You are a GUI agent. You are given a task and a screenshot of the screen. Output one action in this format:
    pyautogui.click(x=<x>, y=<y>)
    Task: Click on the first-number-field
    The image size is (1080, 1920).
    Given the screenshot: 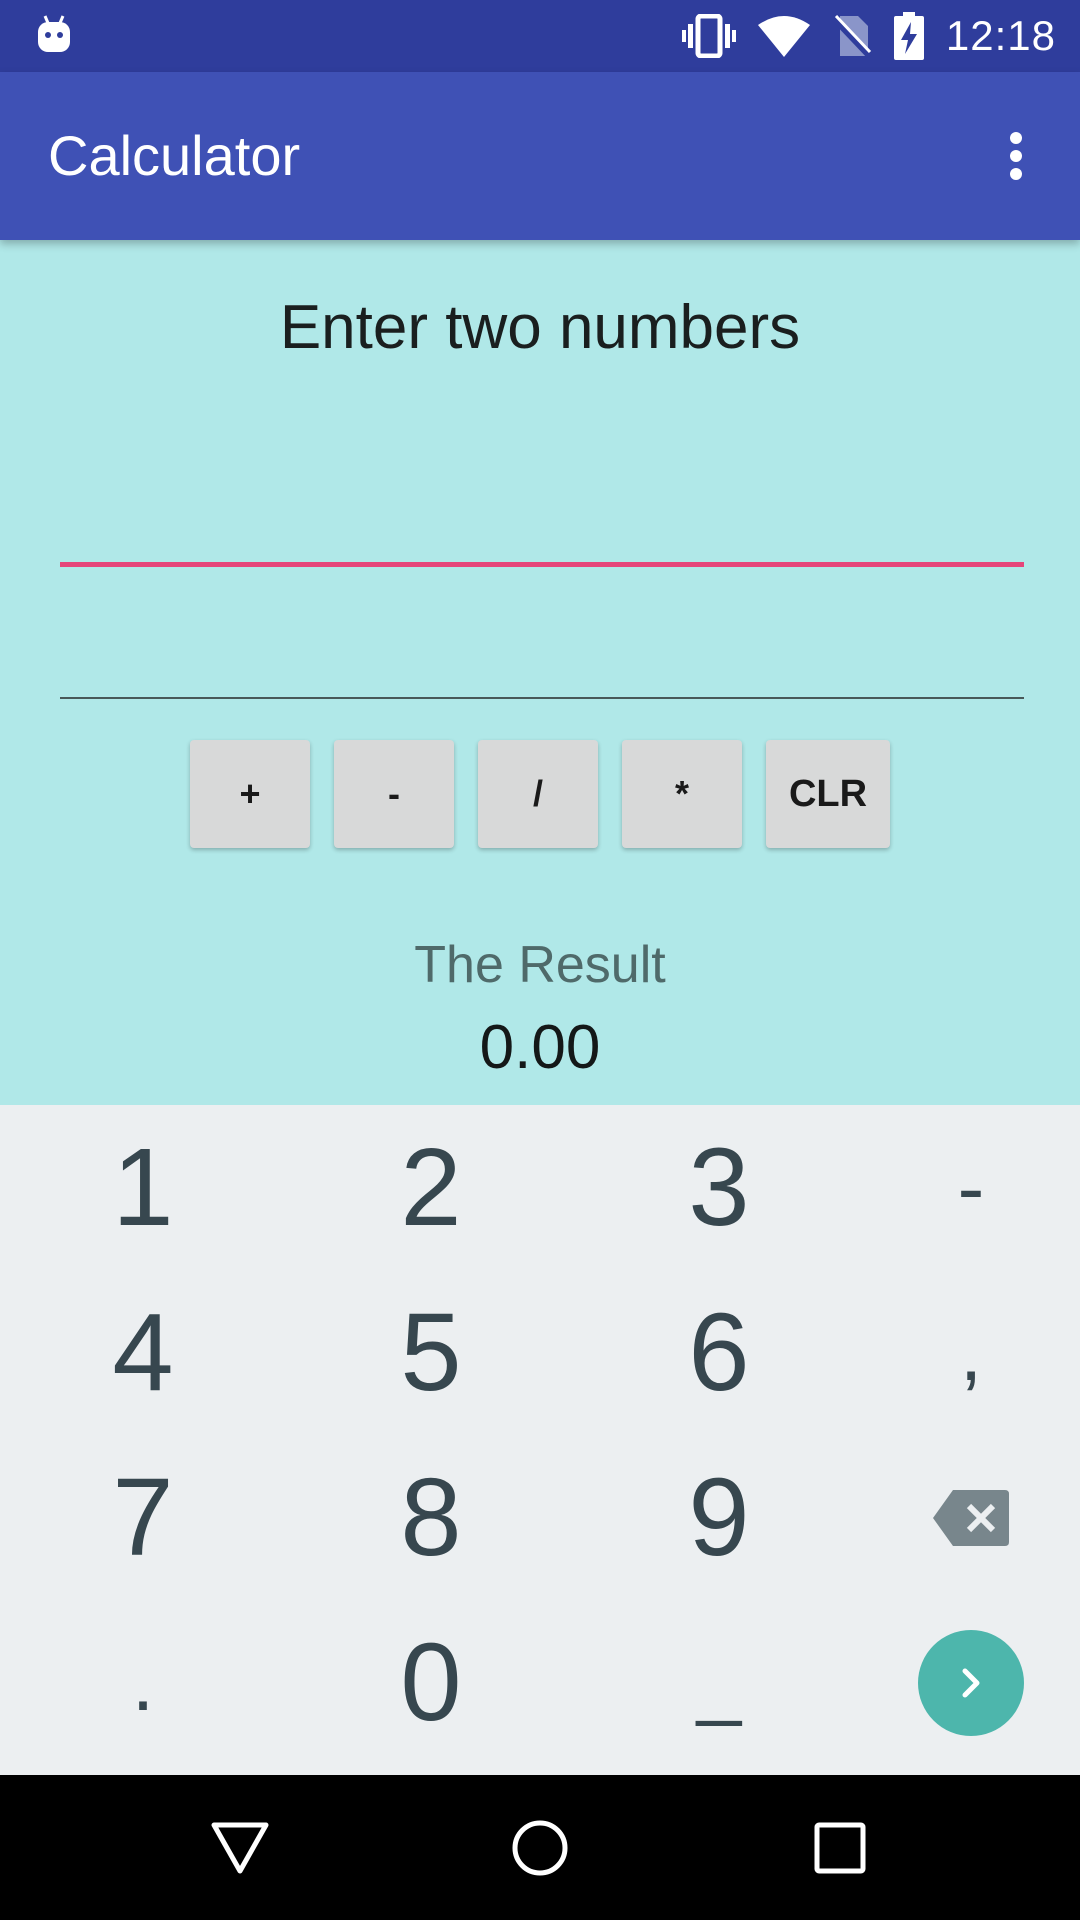 What is the action you would take?
    pyautogui.click(x=542, y=518)
    